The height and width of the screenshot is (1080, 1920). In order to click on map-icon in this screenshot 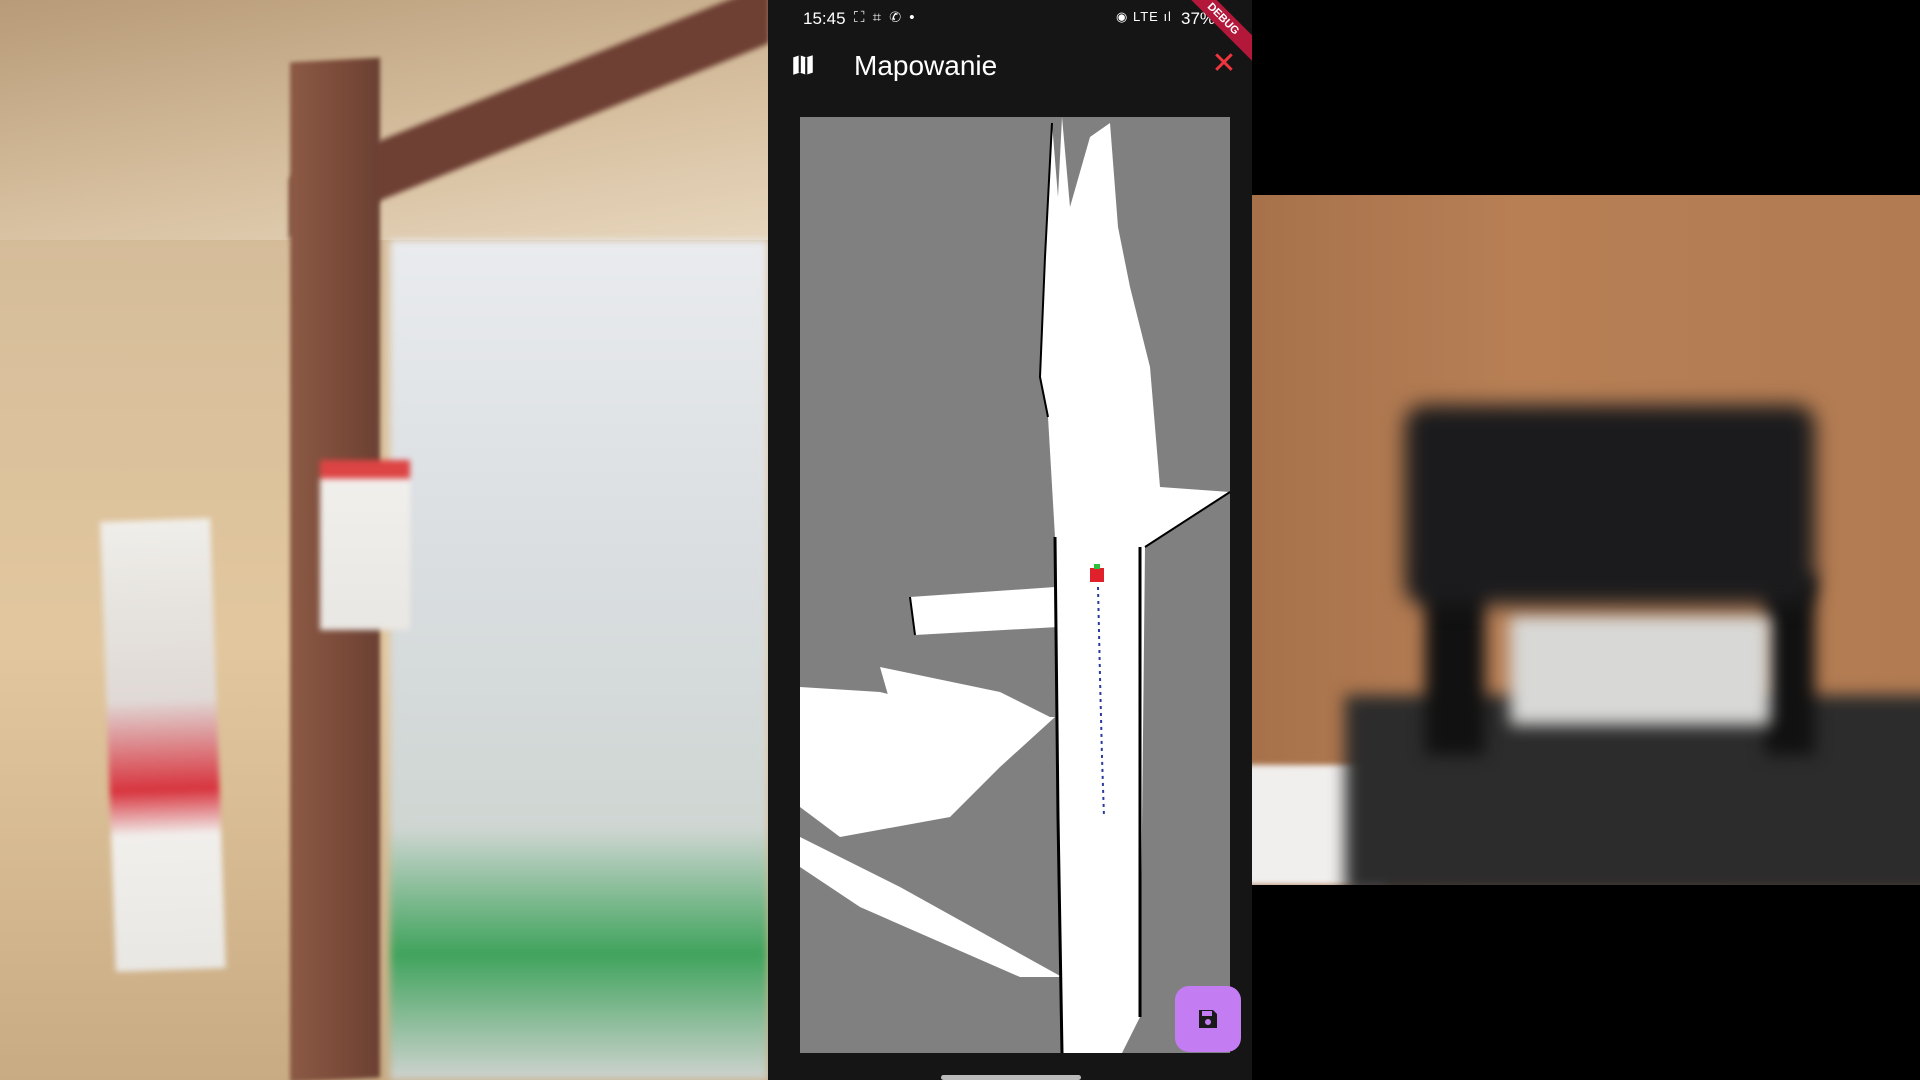, I will do `click(803, 65)`.